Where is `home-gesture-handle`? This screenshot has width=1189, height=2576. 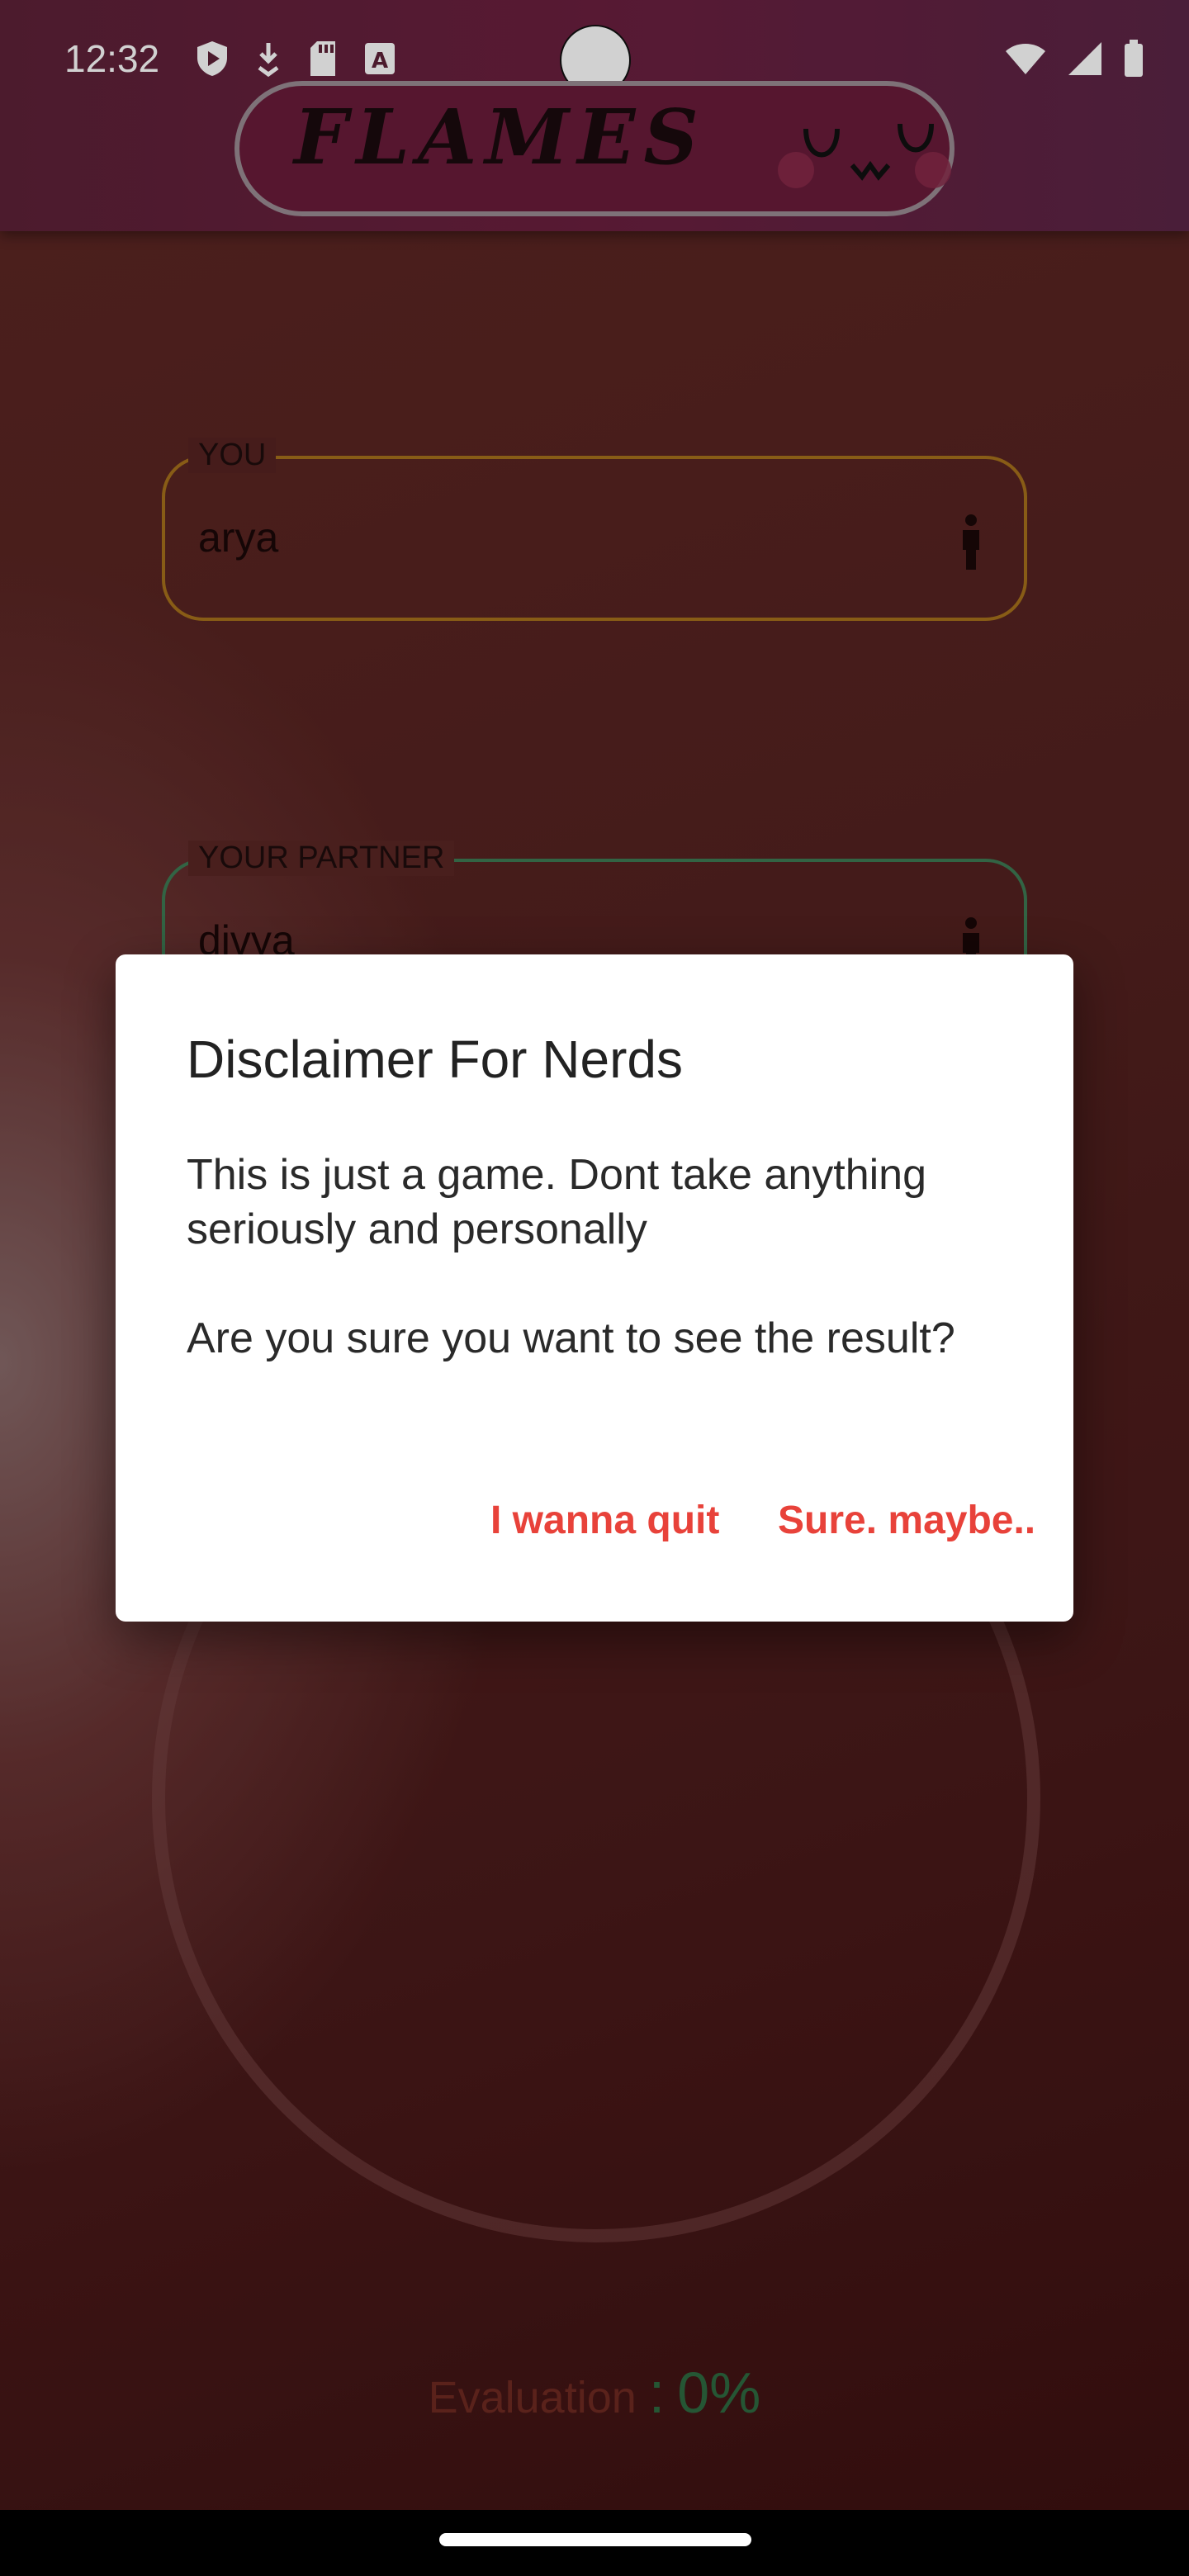 home-gesture-handle is located at coordinates (595, 2539).